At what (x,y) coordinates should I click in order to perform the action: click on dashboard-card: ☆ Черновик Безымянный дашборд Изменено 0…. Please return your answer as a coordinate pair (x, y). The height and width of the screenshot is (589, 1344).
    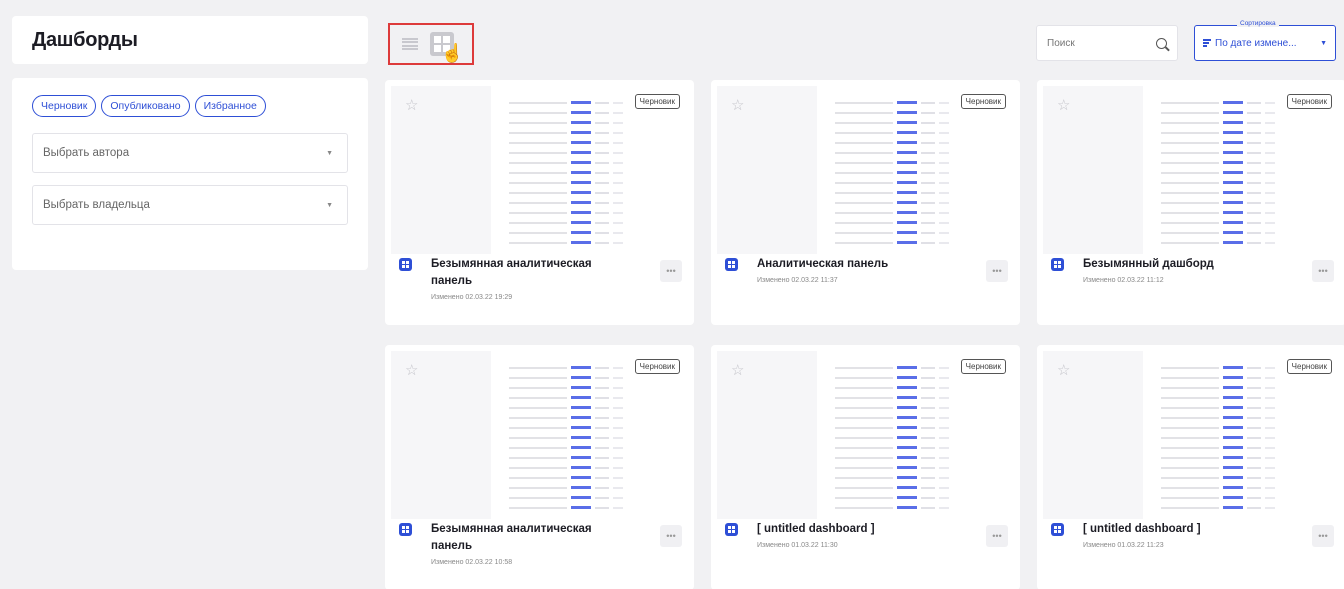
    Looking at the image, I should click on (1190, 202).